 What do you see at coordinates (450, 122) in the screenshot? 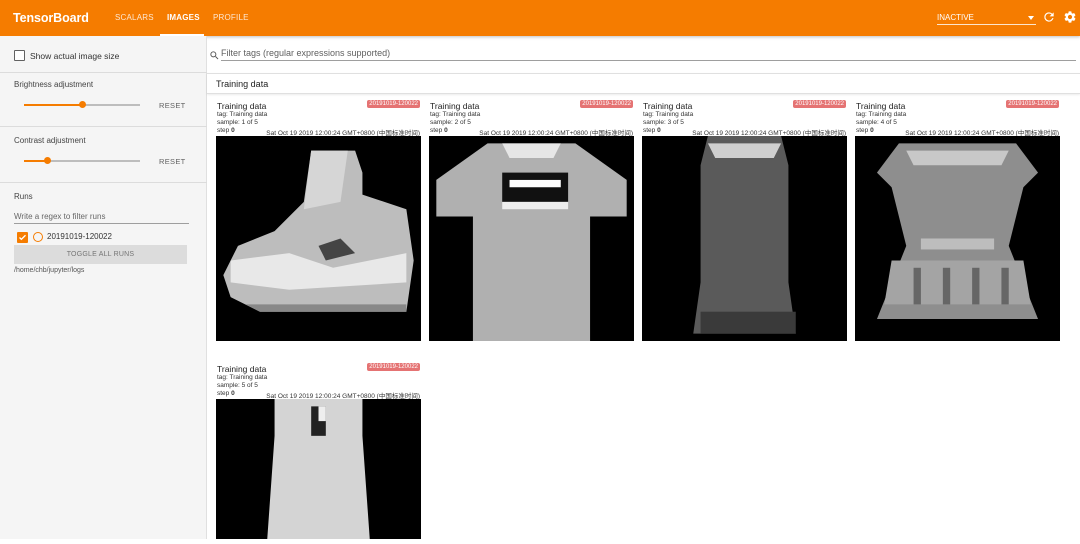
I see `card-sample: sample: 2 of 5` at bounding box center [450, 122].